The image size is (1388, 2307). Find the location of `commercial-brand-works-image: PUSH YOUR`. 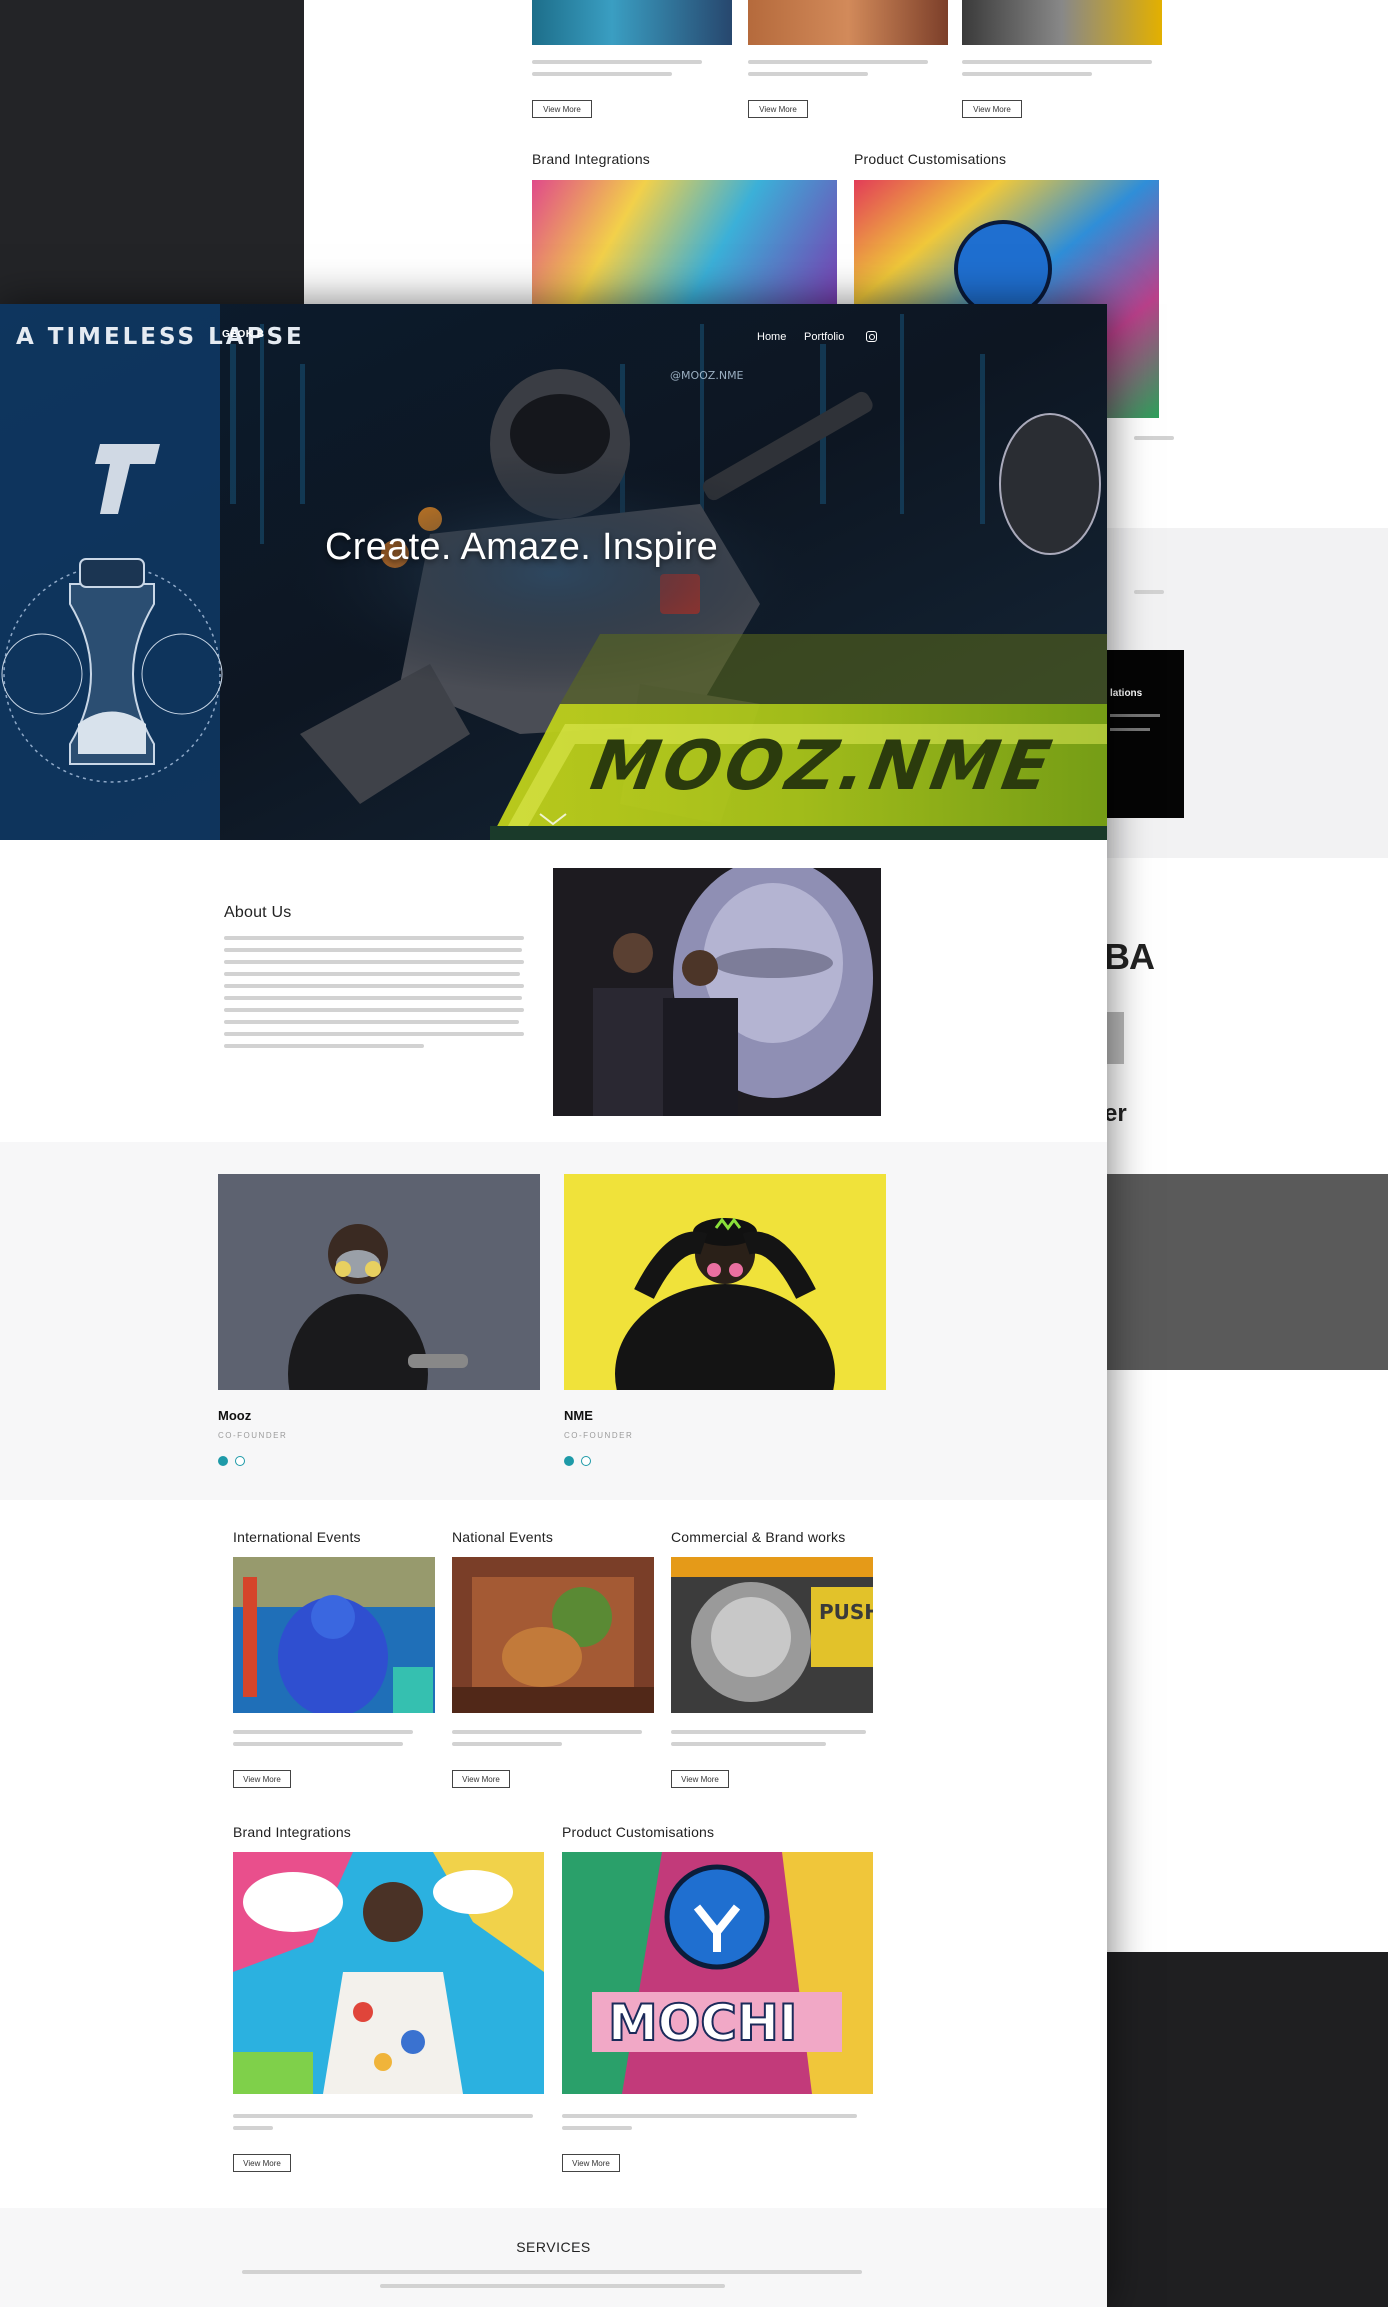

commercial-brand-works-image: PUSH YOUR is located at coordinates (772, 1635).